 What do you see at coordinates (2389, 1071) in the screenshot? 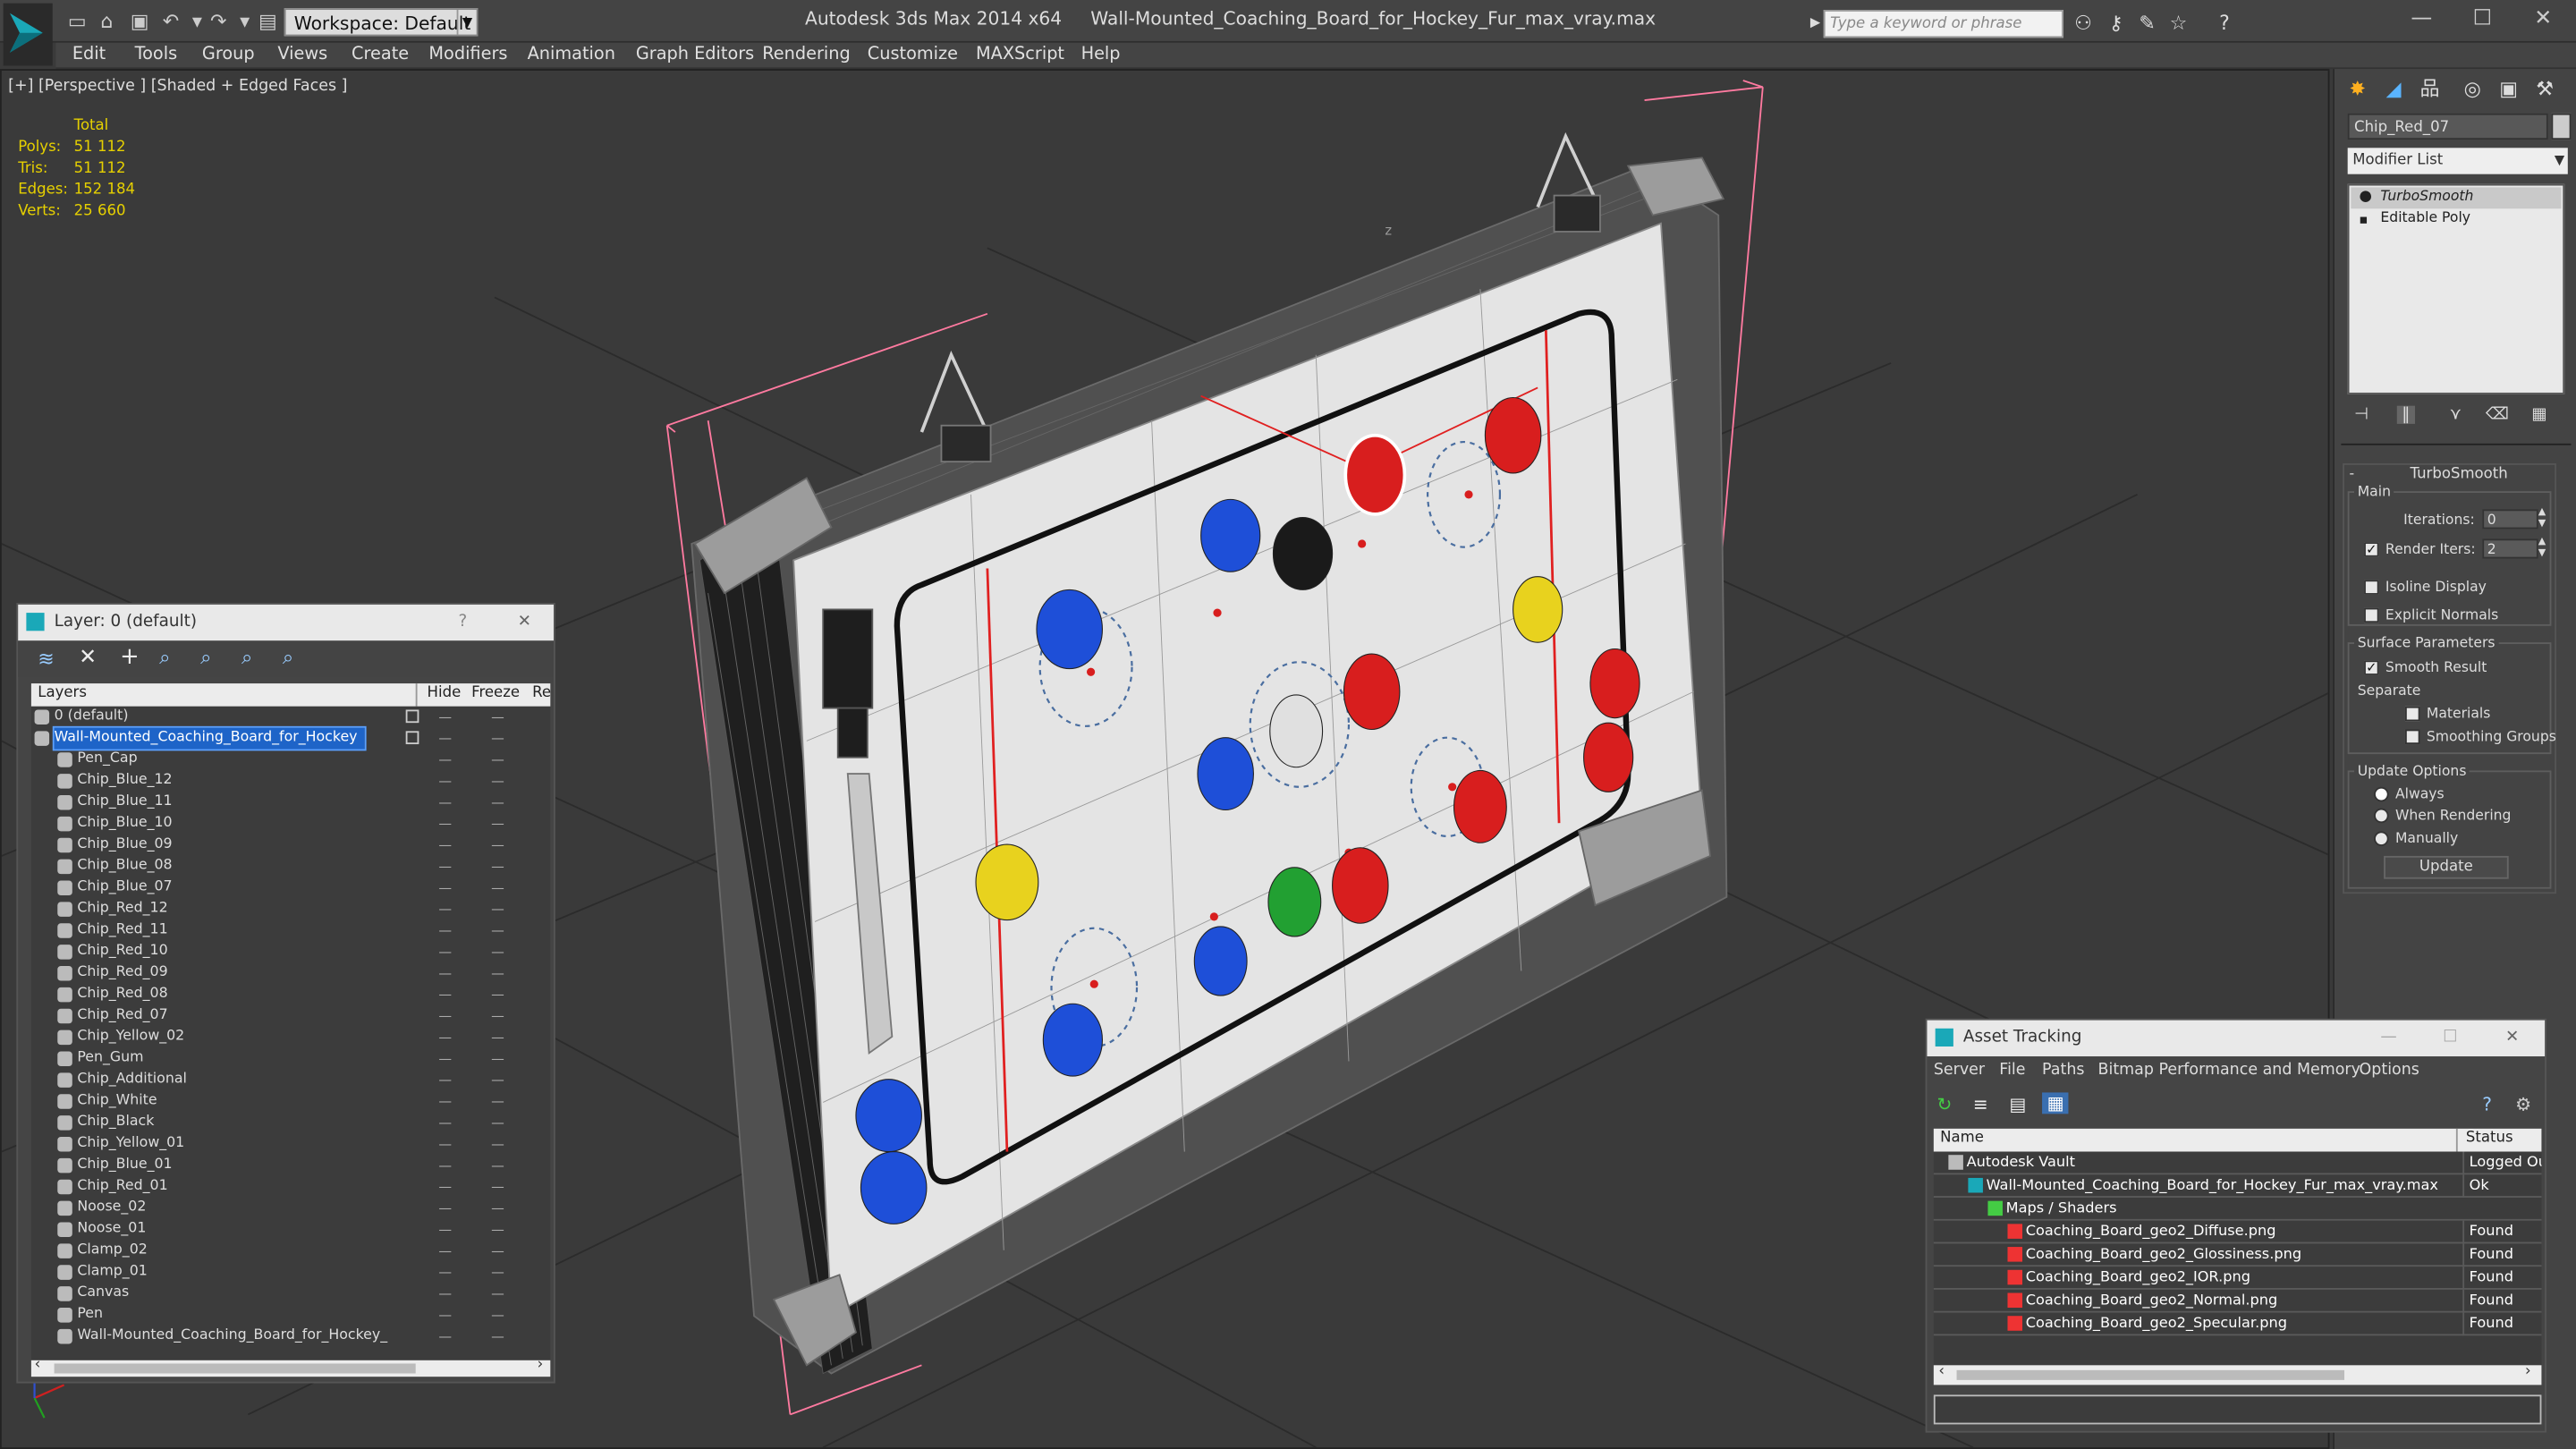
I see `asset-menu-options: Options` at bounding box center [2389, 1071].